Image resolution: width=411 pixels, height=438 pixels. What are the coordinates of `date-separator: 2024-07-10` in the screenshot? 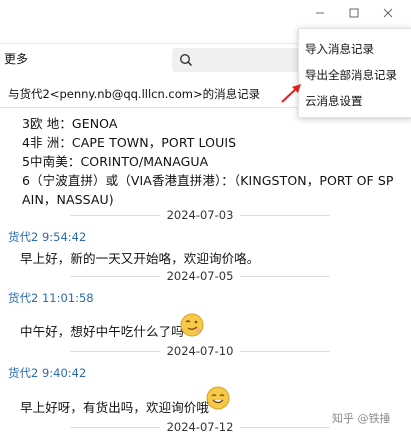 It's located at (205, 351).